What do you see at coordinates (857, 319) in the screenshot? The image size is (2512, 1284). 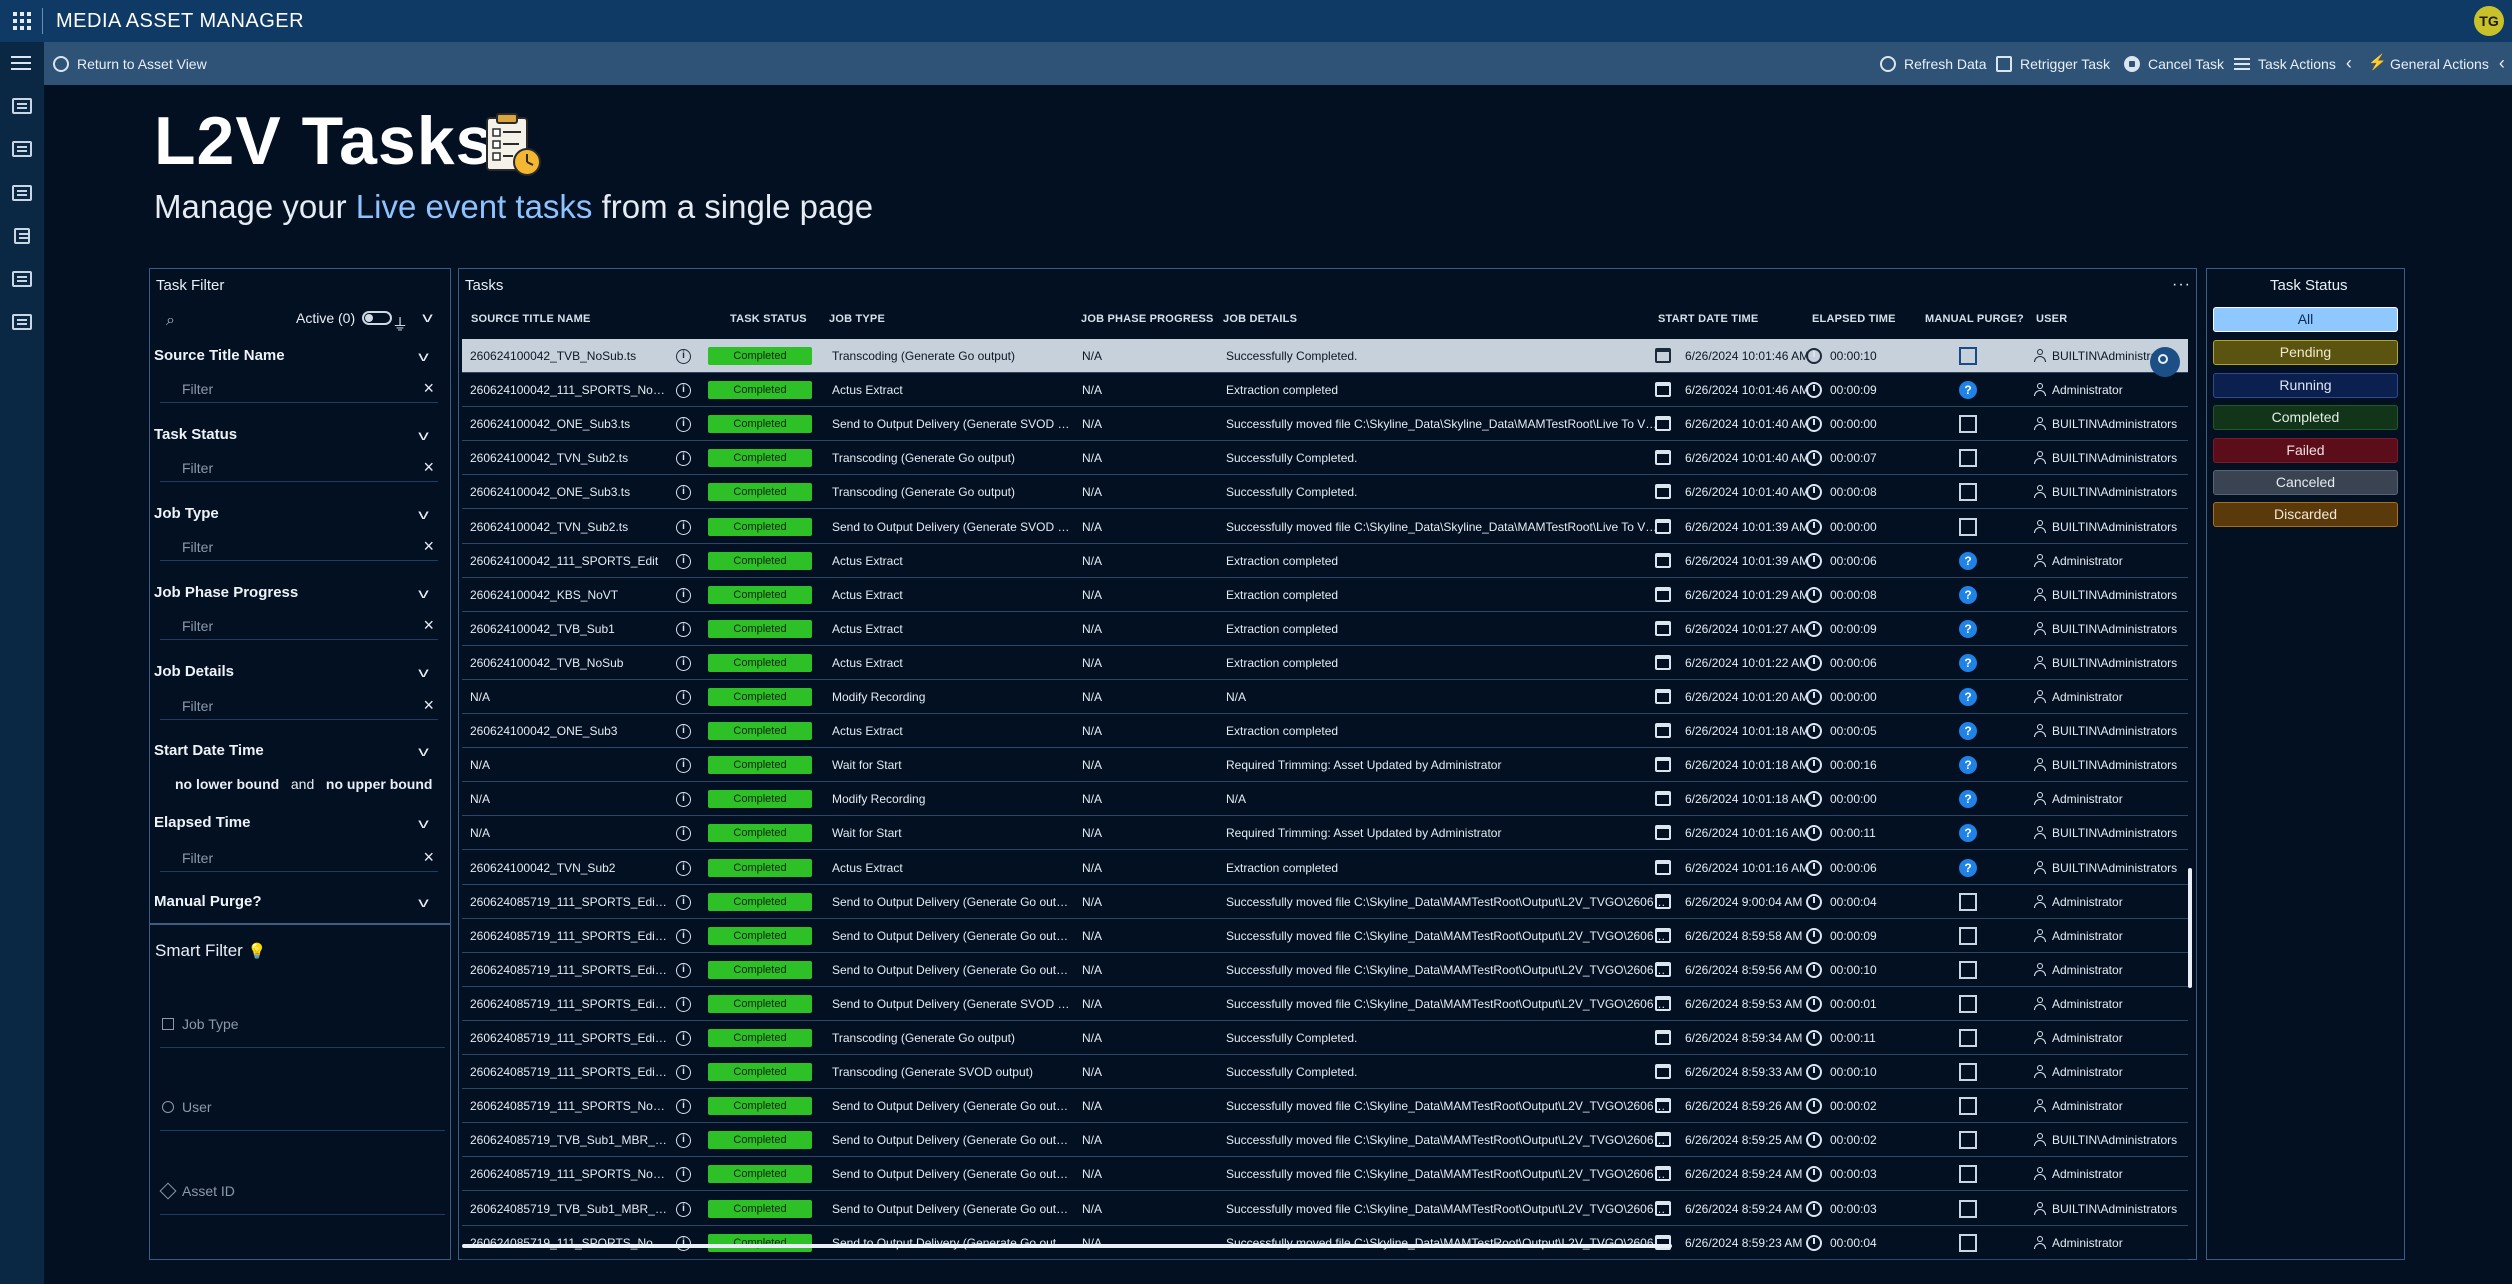 I see `col-job-type: JOB TYPE` at bounding box center [857, 319].